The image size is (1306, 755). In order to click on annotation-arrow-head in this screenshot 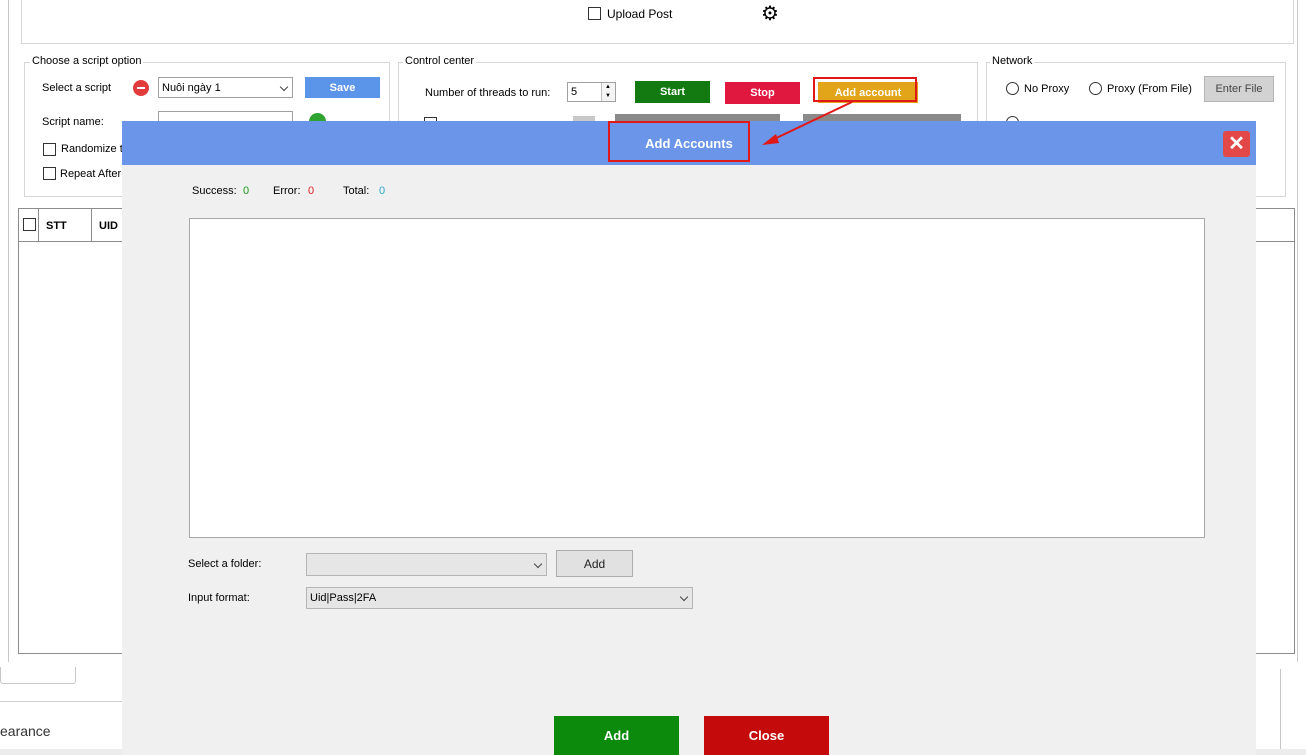, I will do `click(770, 139)`.